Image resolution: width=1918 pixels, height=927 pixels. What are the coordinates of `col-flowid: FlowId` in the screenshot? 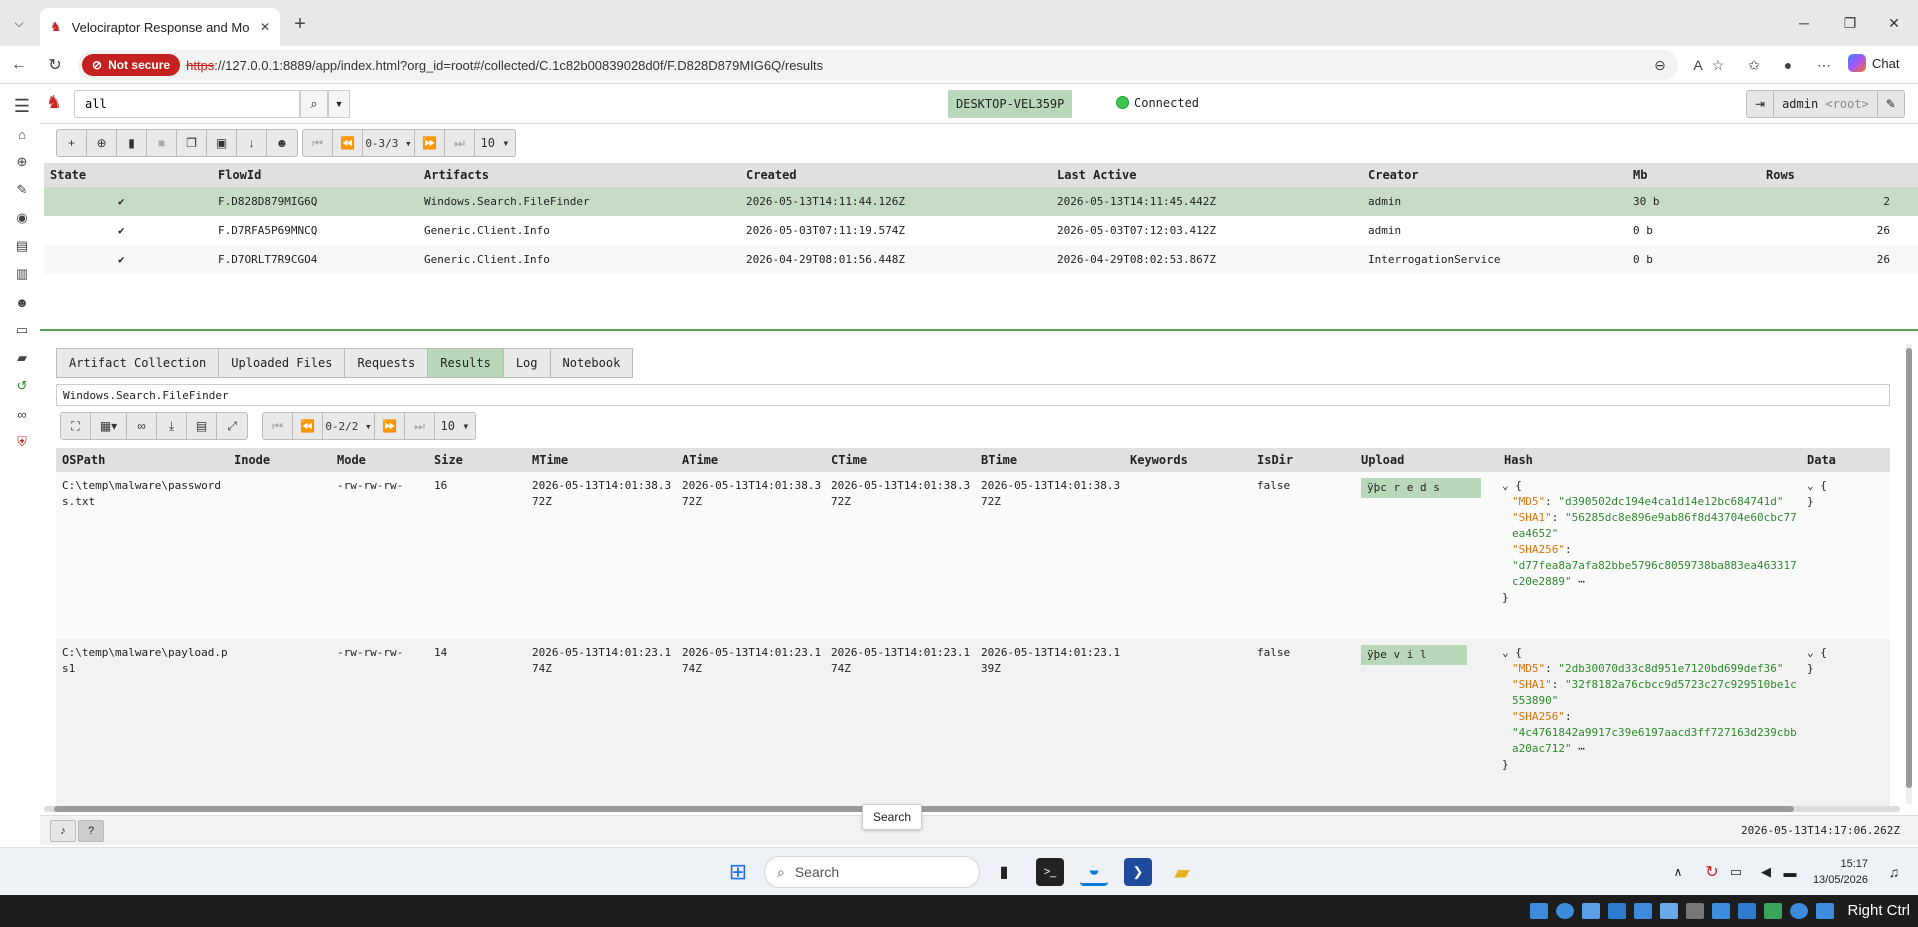 It's located at (315, 175).